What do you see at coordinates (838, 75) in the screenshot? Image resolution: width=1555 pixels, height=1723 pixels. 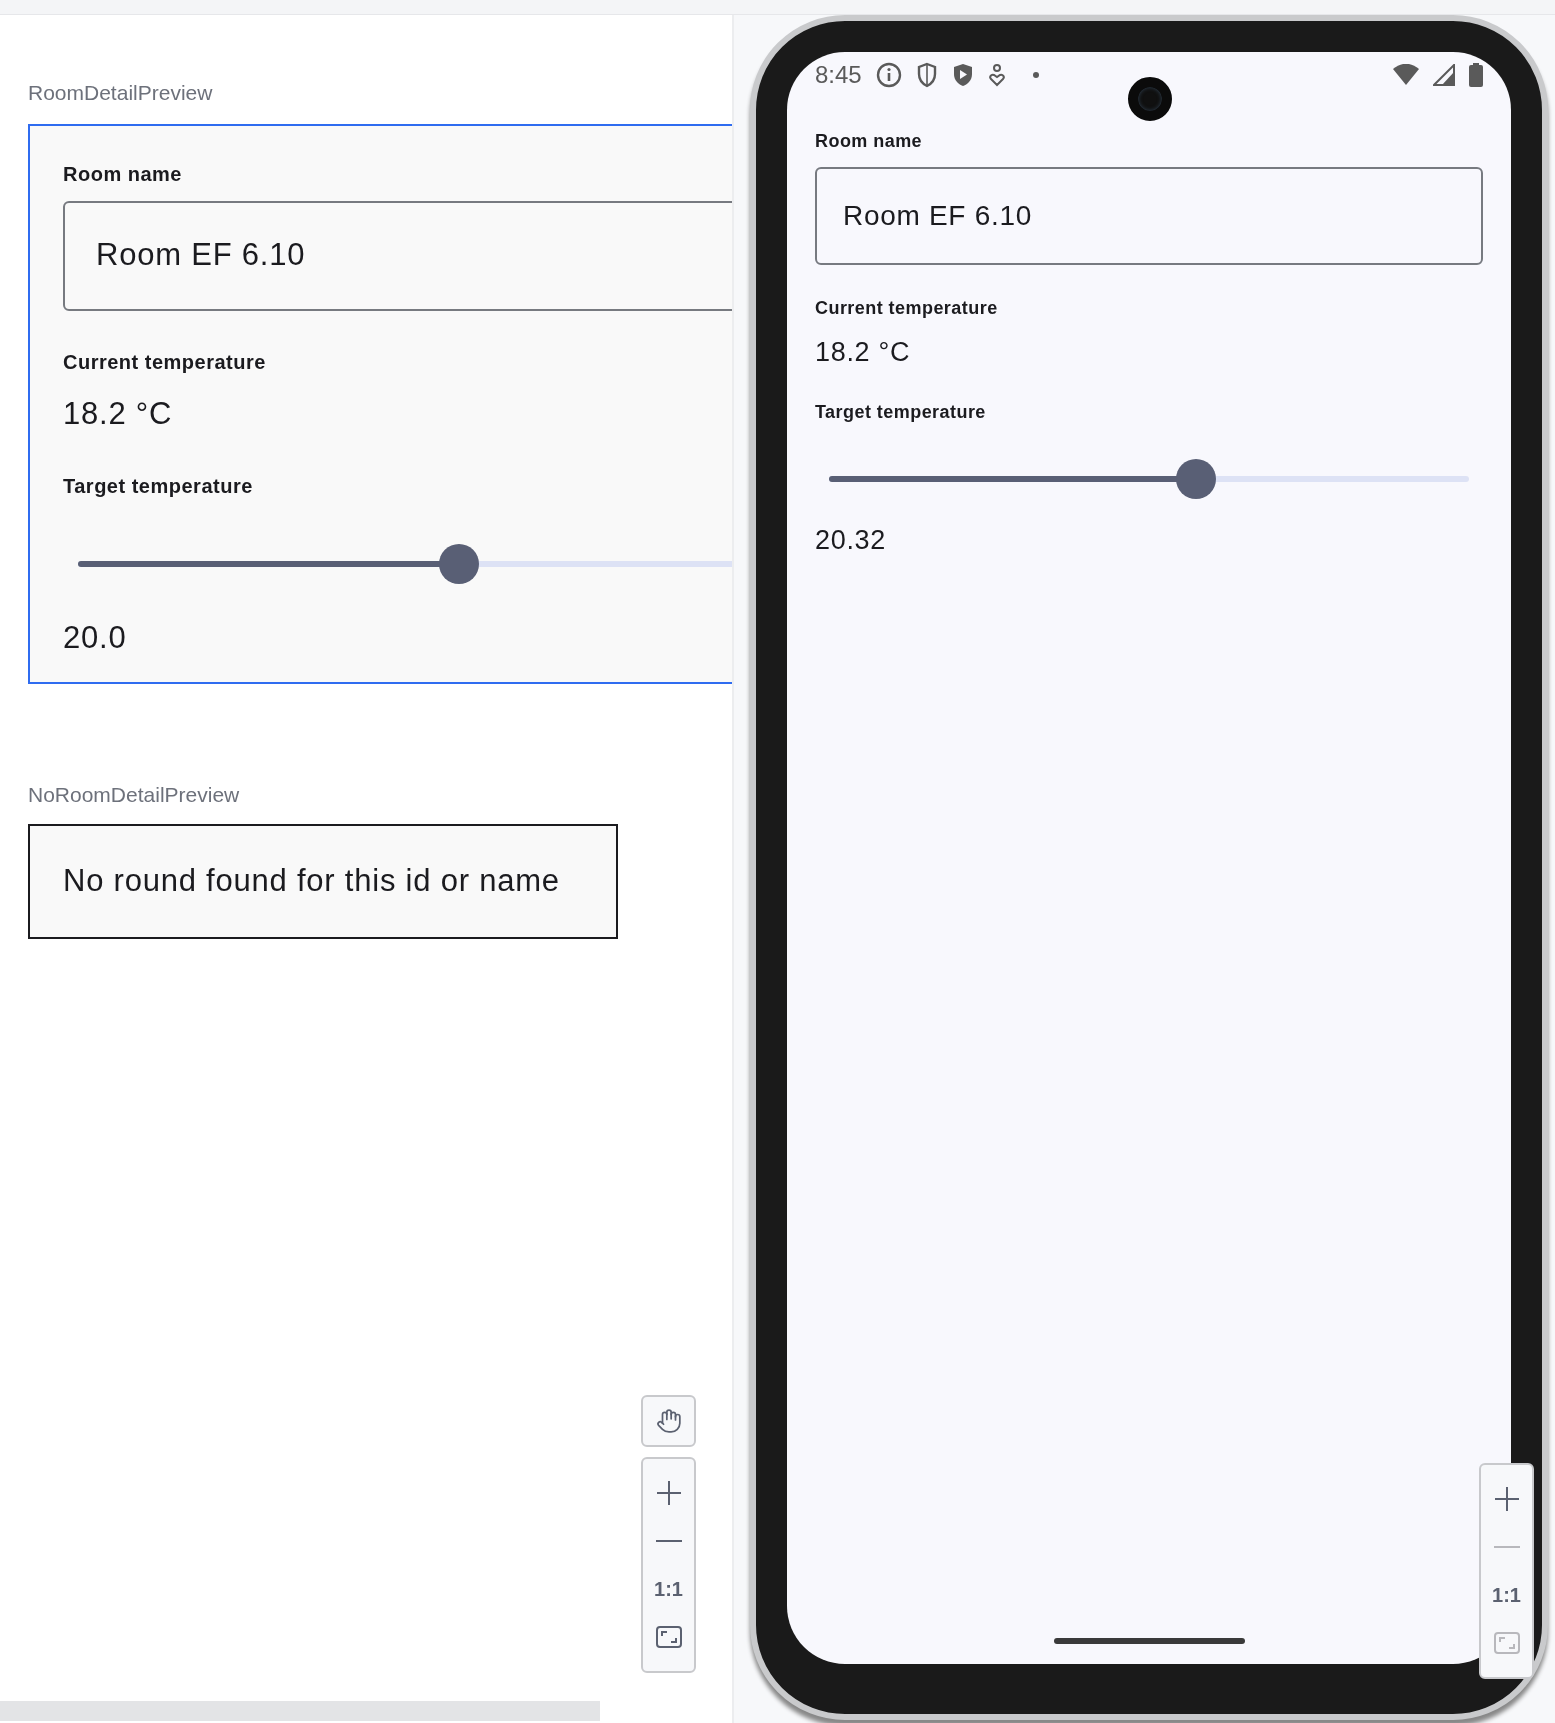 I see `status-time: 8:45` at bounding box center [838, 75].